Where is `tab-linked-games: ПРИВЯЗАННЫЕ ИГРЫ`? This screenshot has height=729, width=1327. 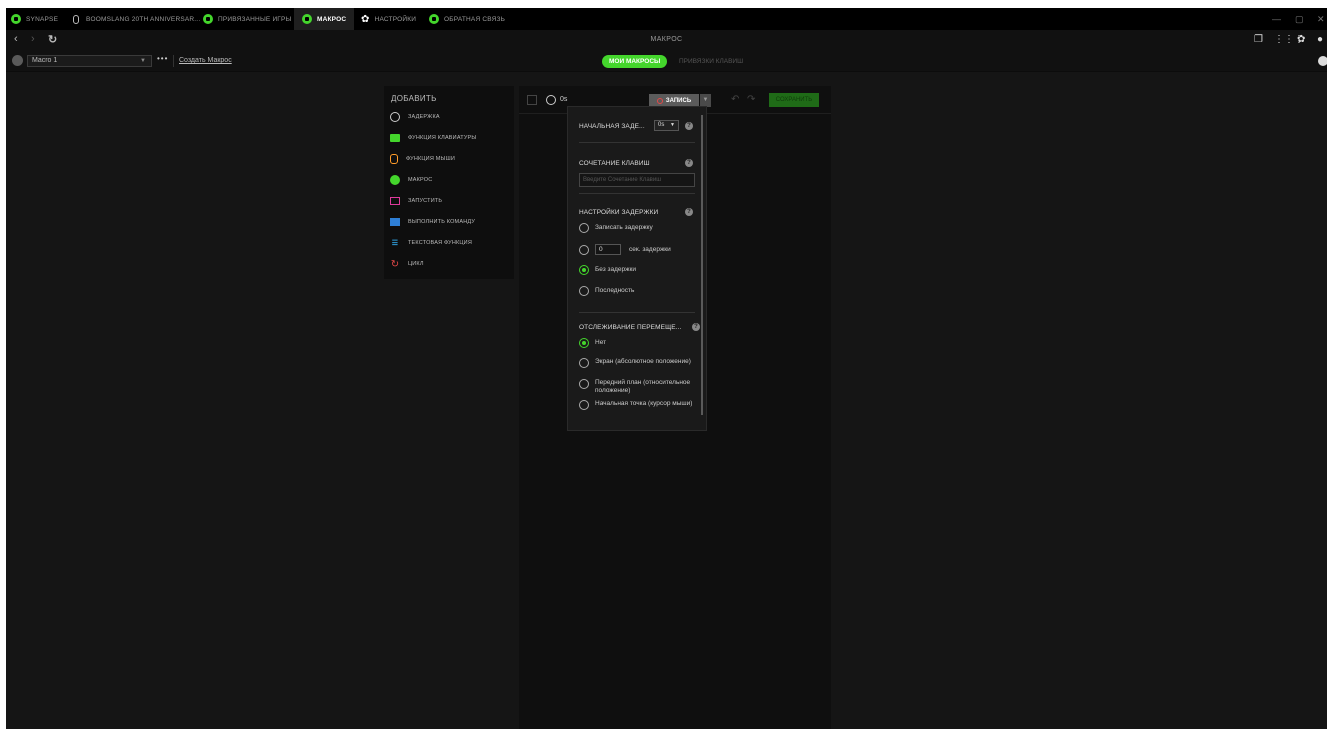
tab-linked-games: ПРИВЯЗАННЫЕ ИГРЫ is located at coordinates (247, 19).